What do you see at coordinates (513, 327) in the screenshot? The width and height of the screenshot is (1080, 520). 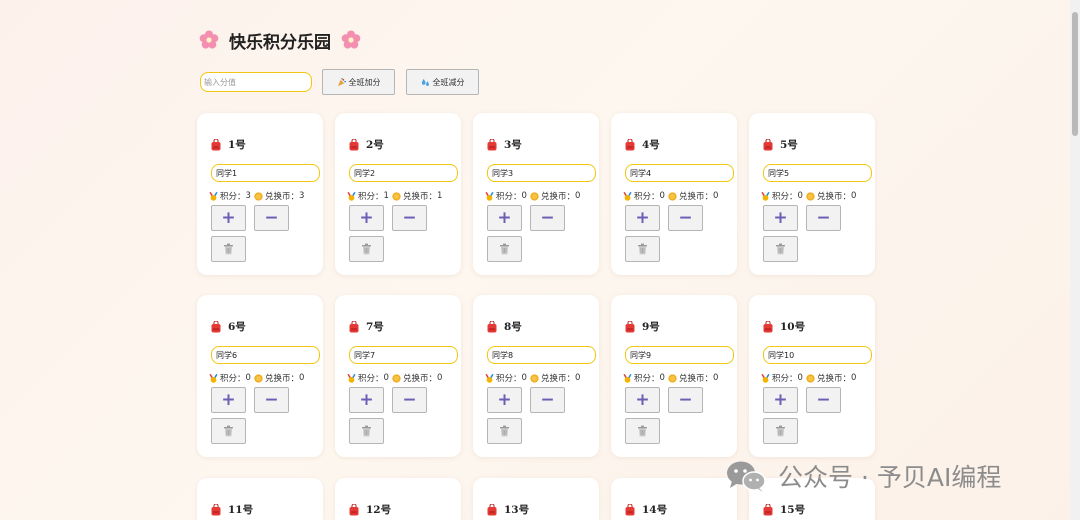 I see `student-number: 8号` at bounding box center [513, 327].